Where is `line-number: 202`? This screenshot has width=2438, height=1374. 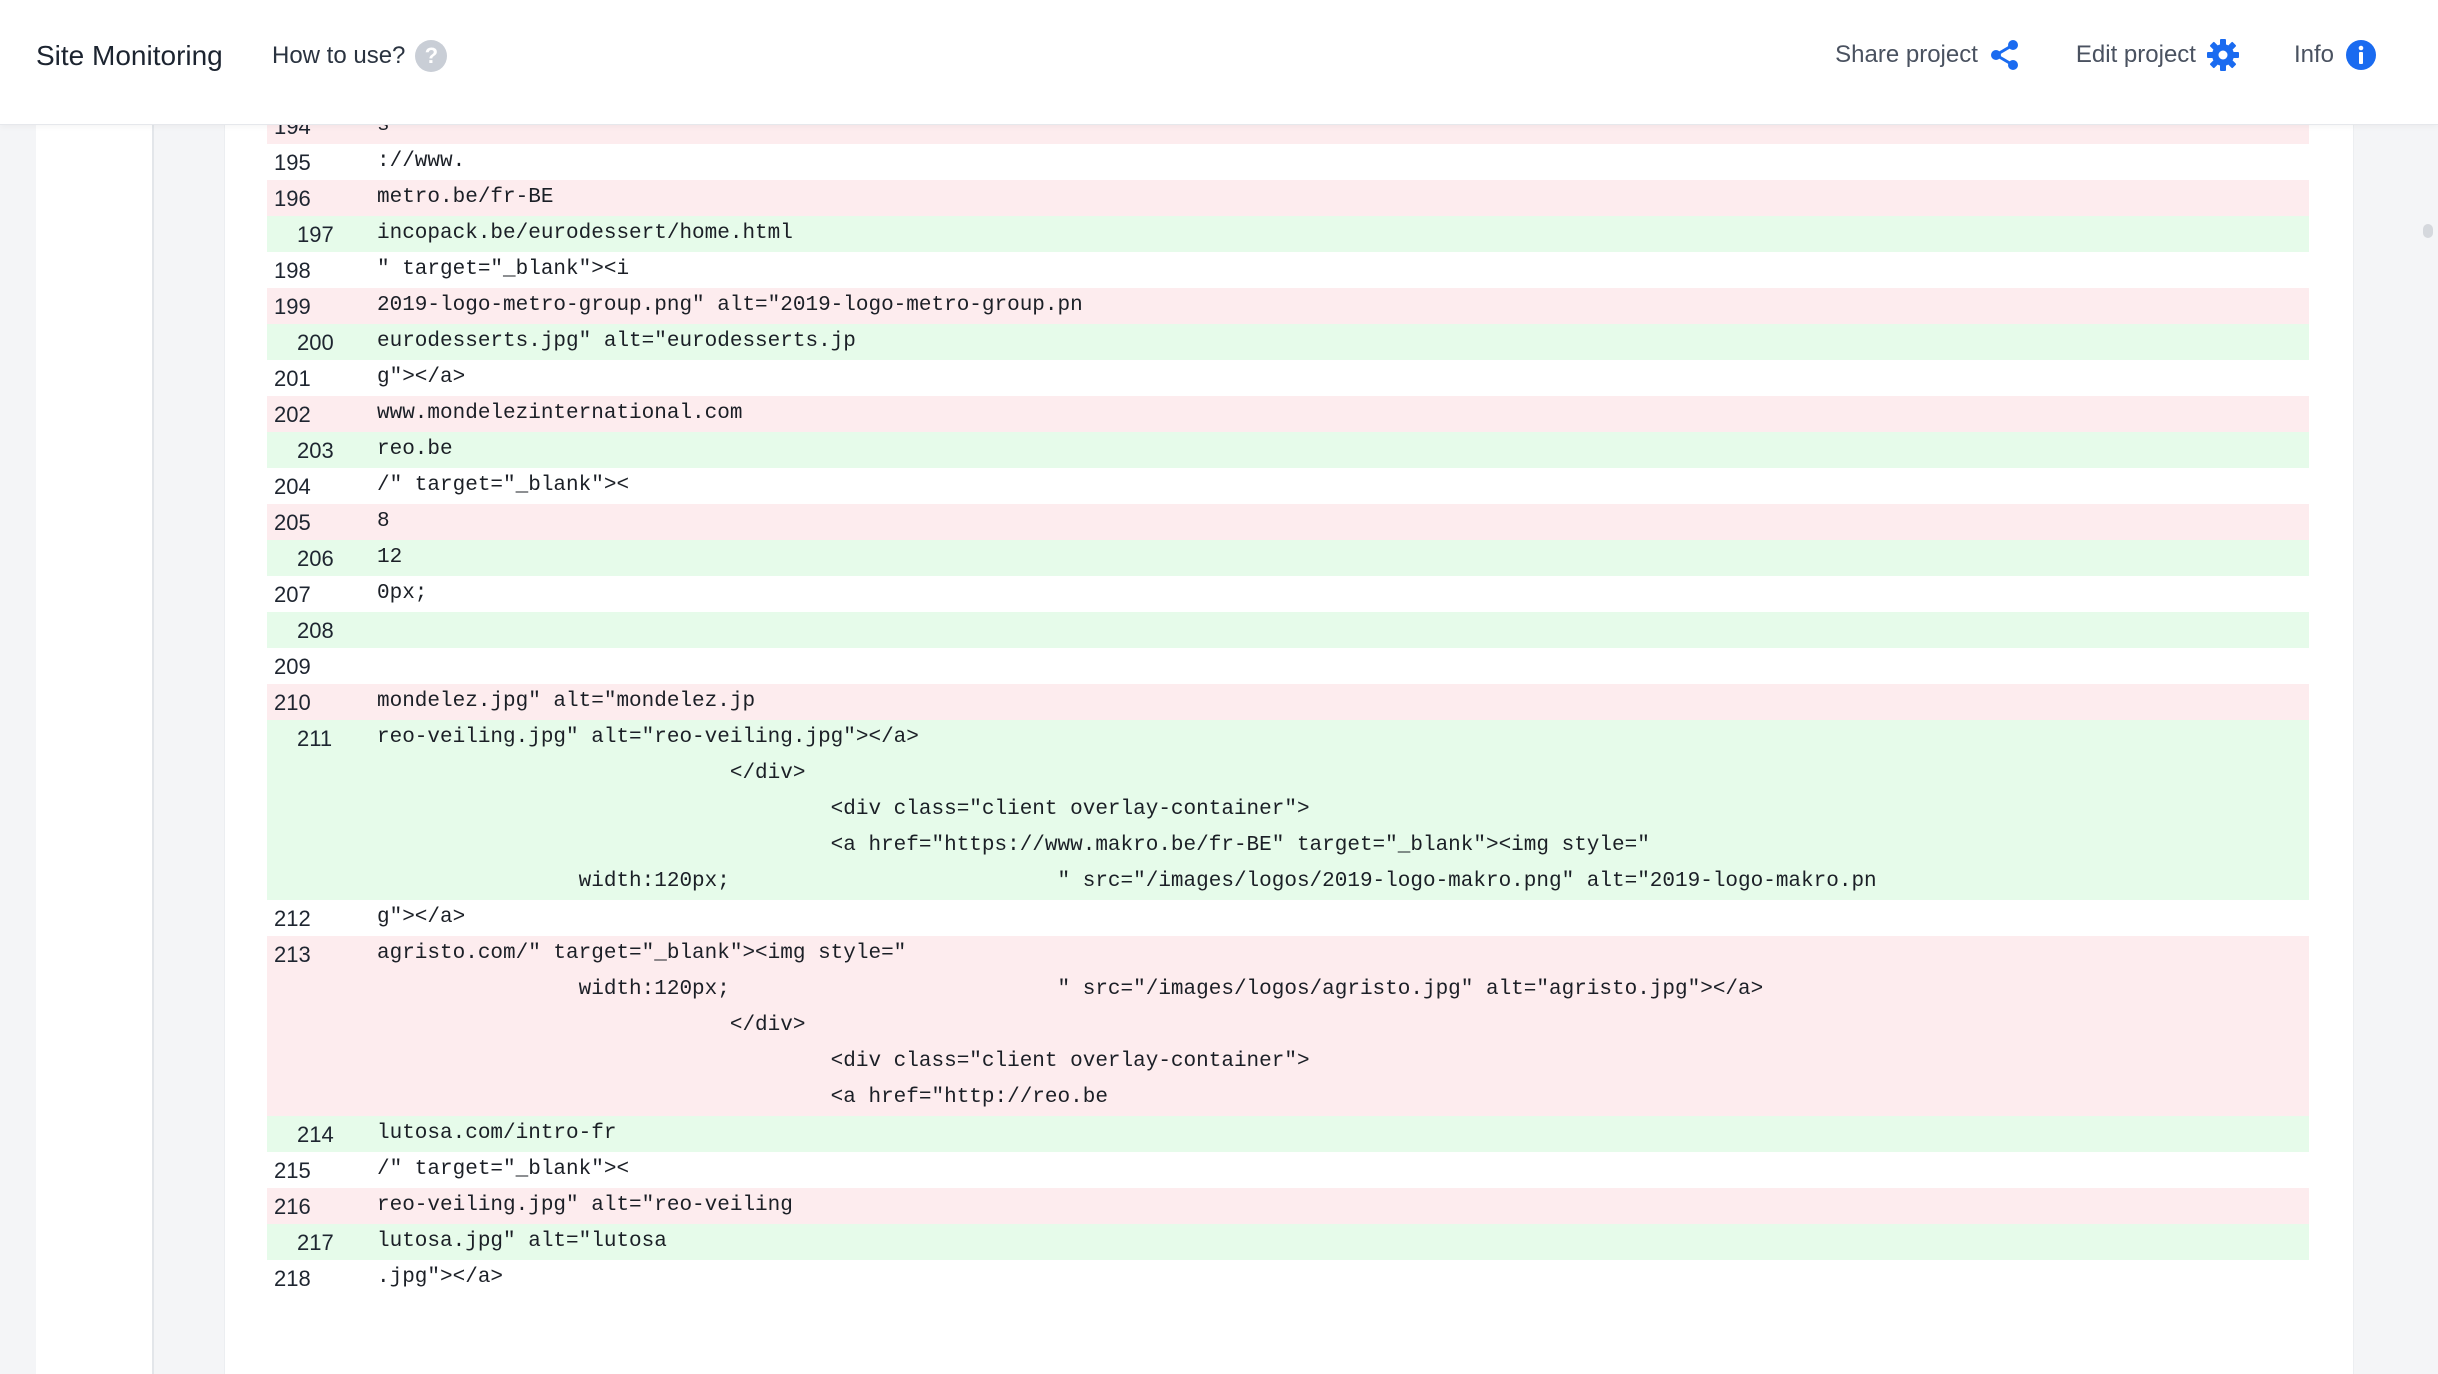
line-number: 202 is located at coordinates (292, 414).